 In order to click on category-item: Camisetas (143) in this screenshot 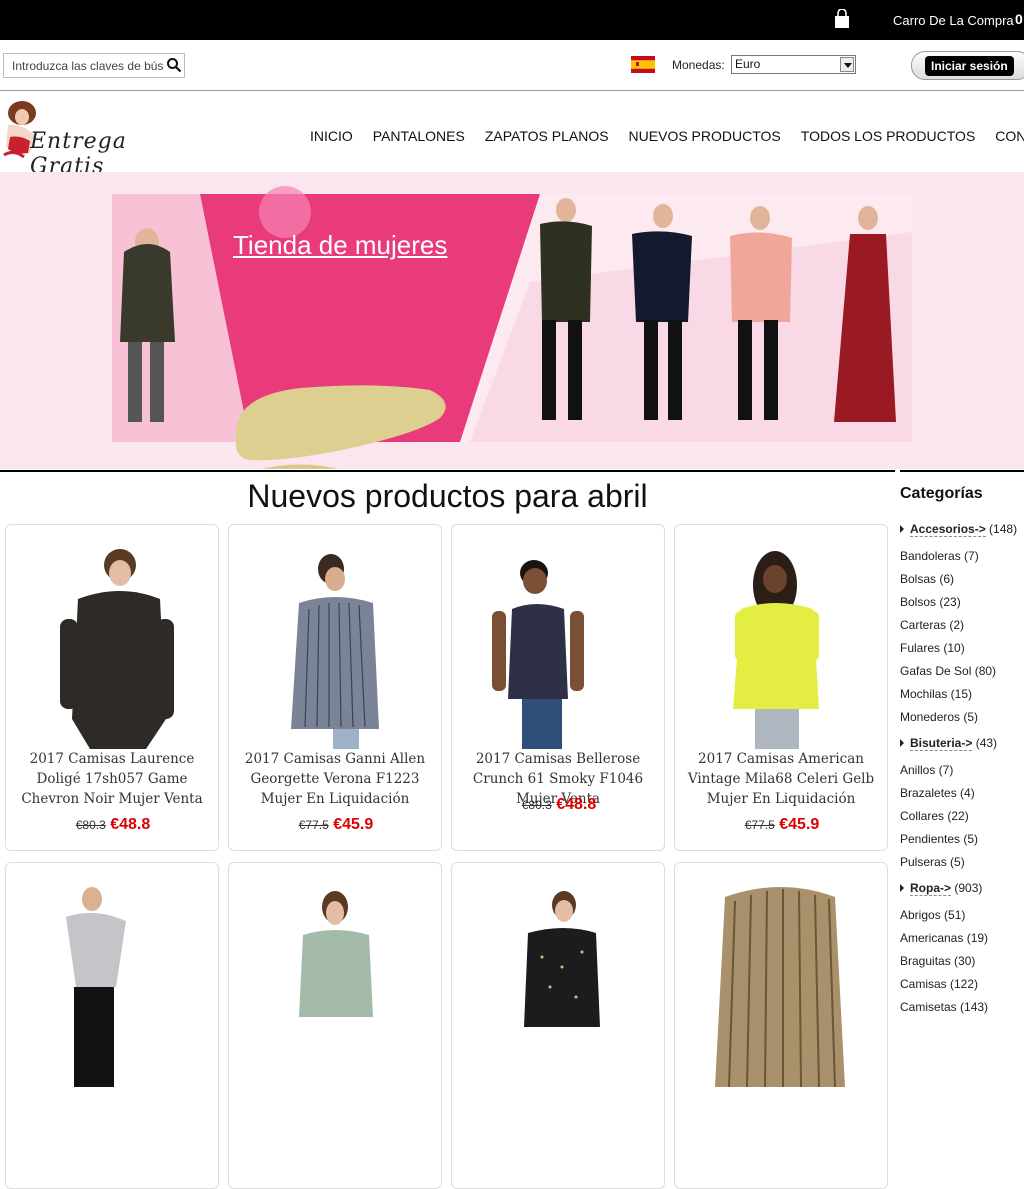, I will do `click(944, 1007)`.